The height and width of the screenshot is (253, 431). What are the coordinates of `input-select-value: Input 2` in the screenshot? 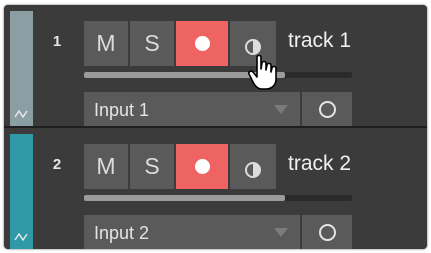 It's located at (122, 233).